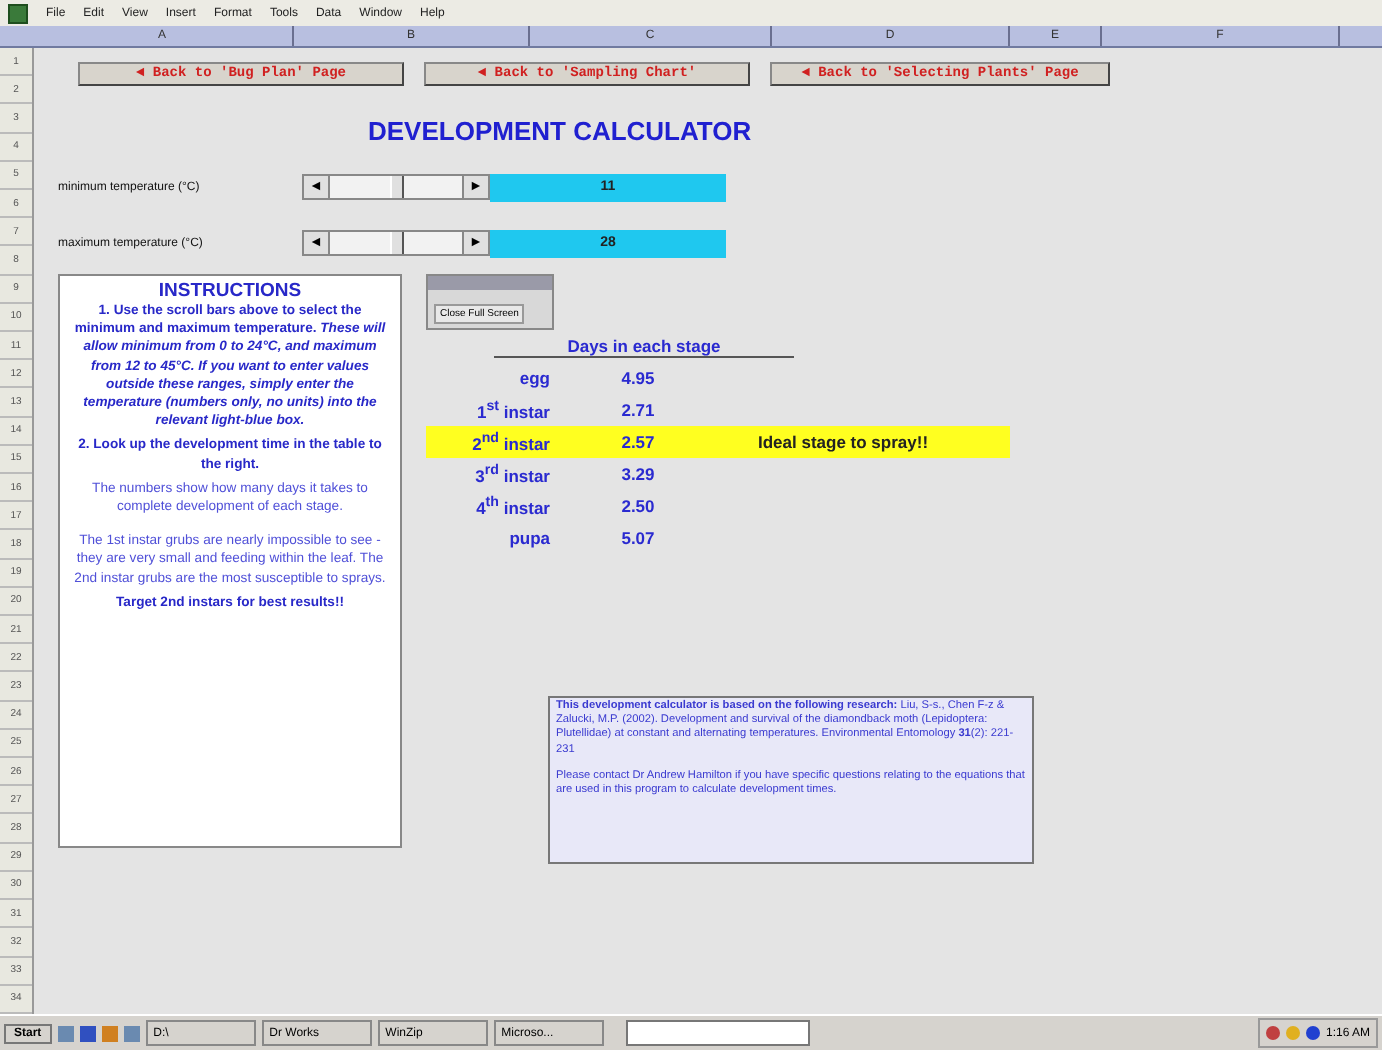 This screenshot has width=1382, height=1050. I want to click on address-field, so click(717, 1033).